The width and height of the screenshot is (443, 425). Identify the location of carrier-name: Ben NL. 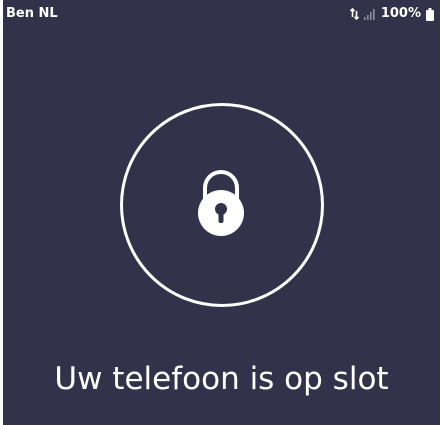
(32, 13).